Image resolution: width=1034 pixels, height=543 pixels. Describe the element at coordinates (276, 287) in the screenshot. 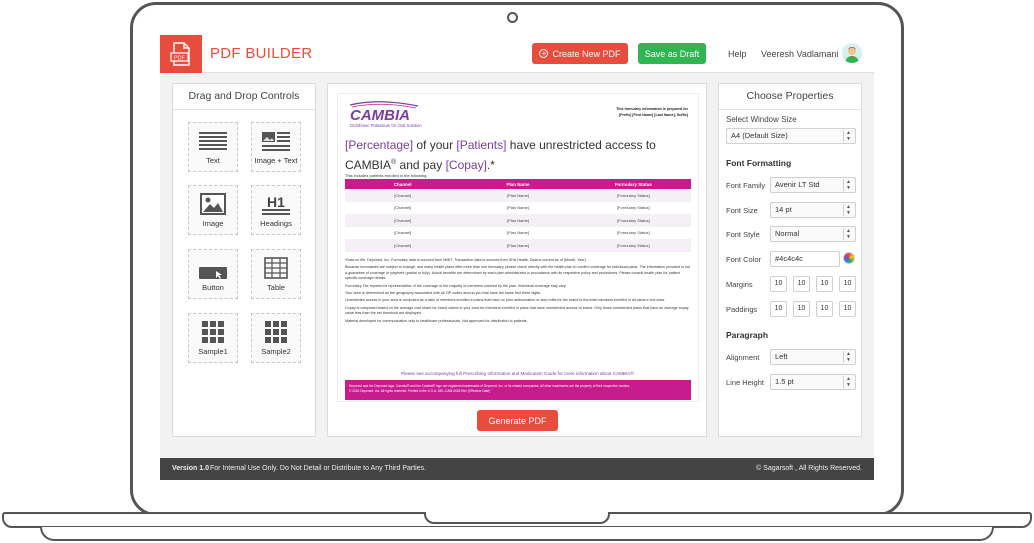

I see `table-control-label: Table` at that location.